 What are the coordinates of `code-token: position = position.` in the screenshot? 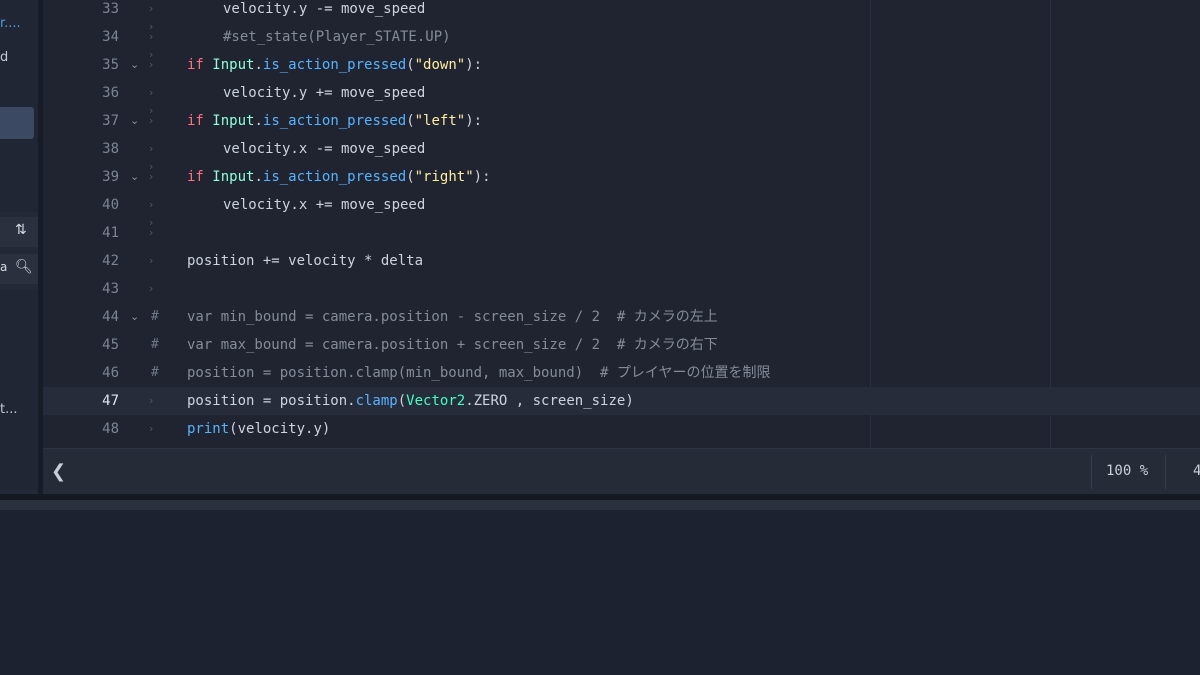 It's located at (271, 401).